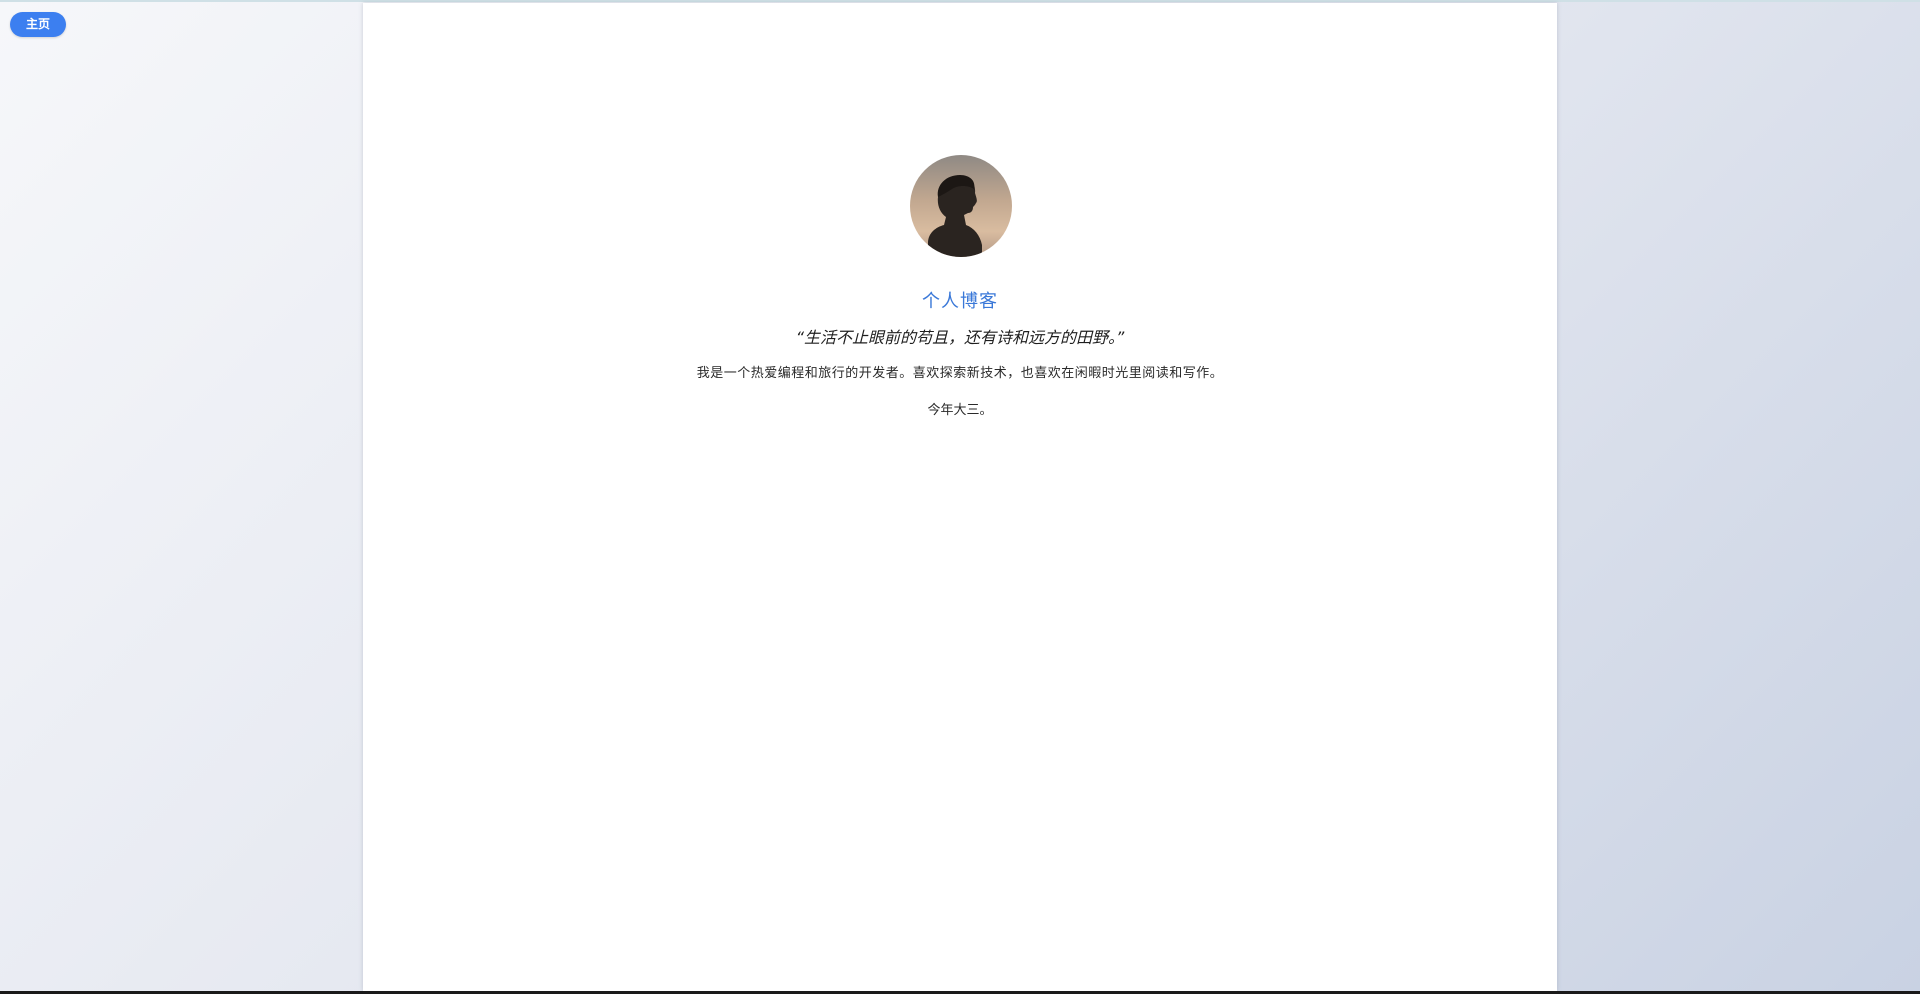 Image resolution: width=1920 pixels, height=994 pixels. Describe the element at coordinates (960, 337) in the screenshot. I see `profile-quote: “生活不止眼前的苟且，还有诗和远方的田野。”` at that location.